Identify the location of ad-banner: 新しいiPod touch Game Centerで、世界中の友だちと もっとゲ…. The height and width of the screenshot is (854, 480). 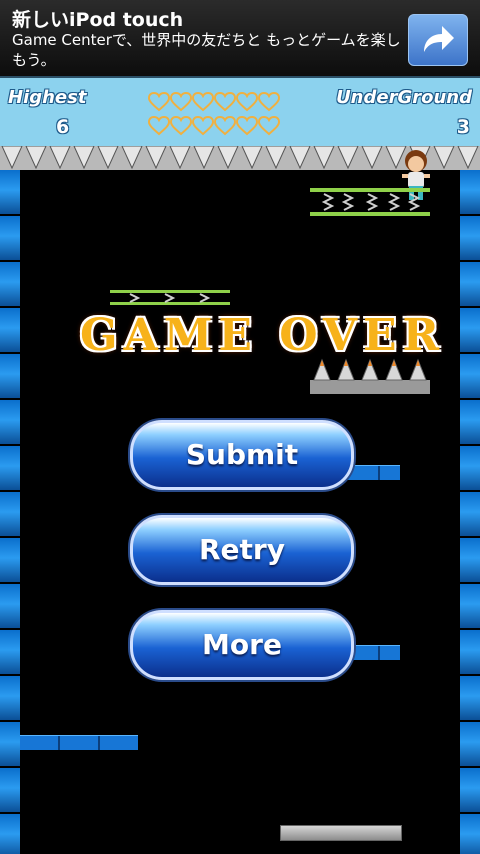
(240, 38).